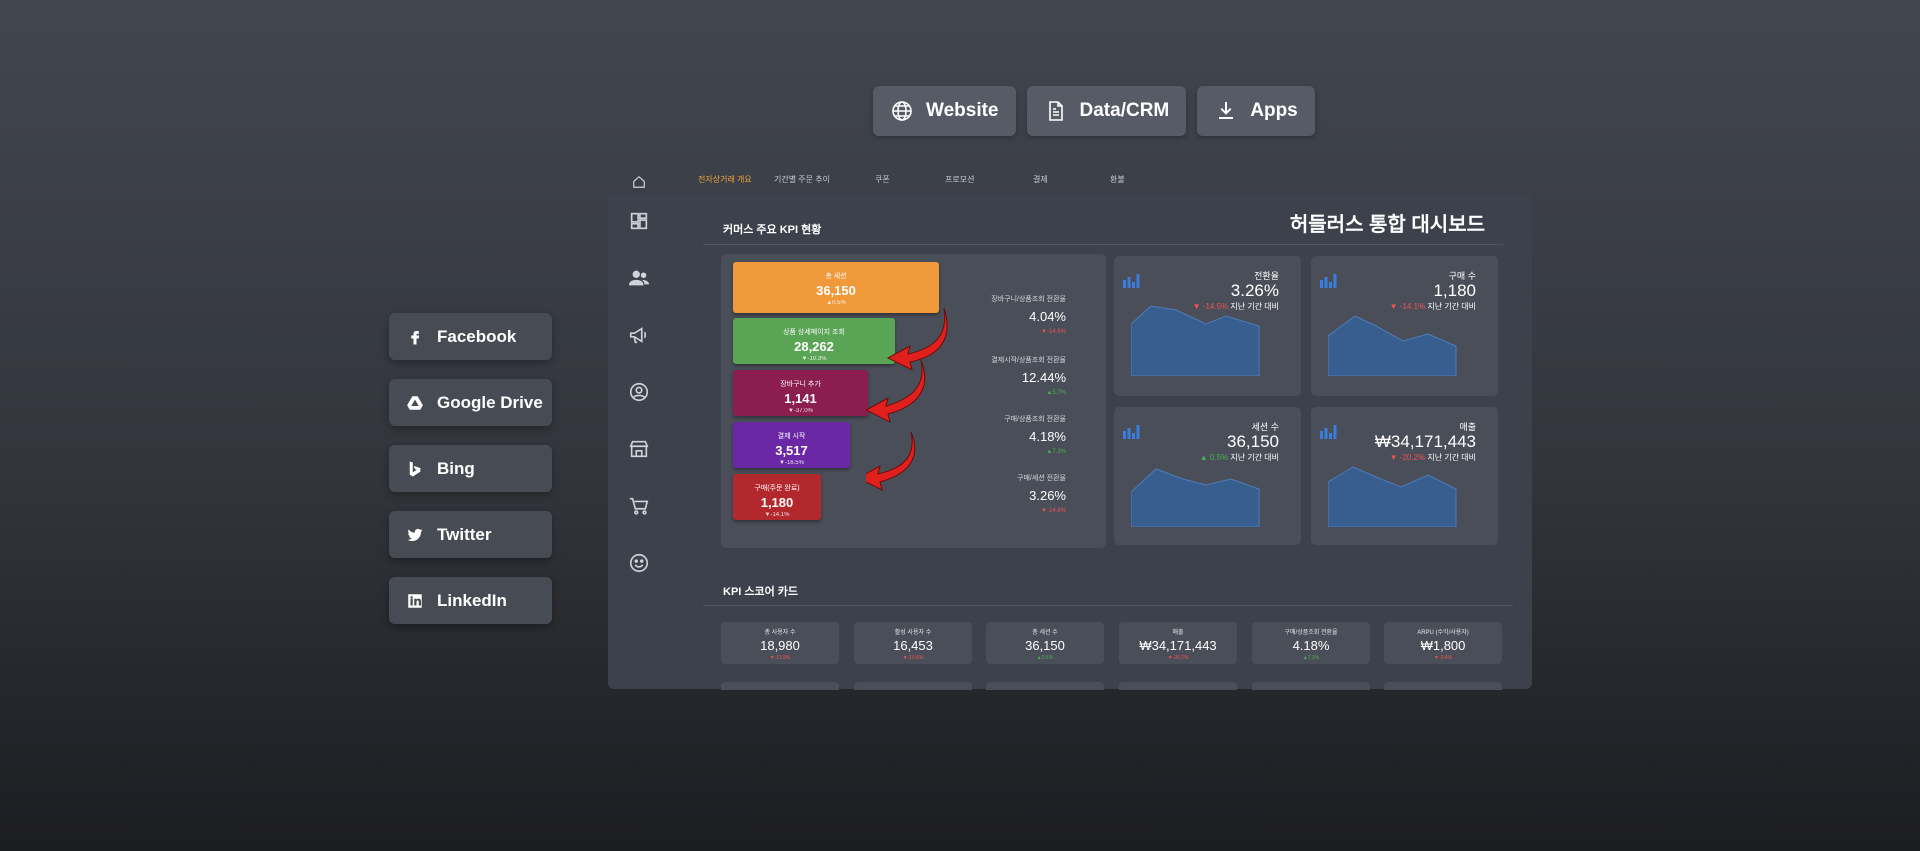  I want to click on score-label: 총 사용자 수, so click(780, 633).